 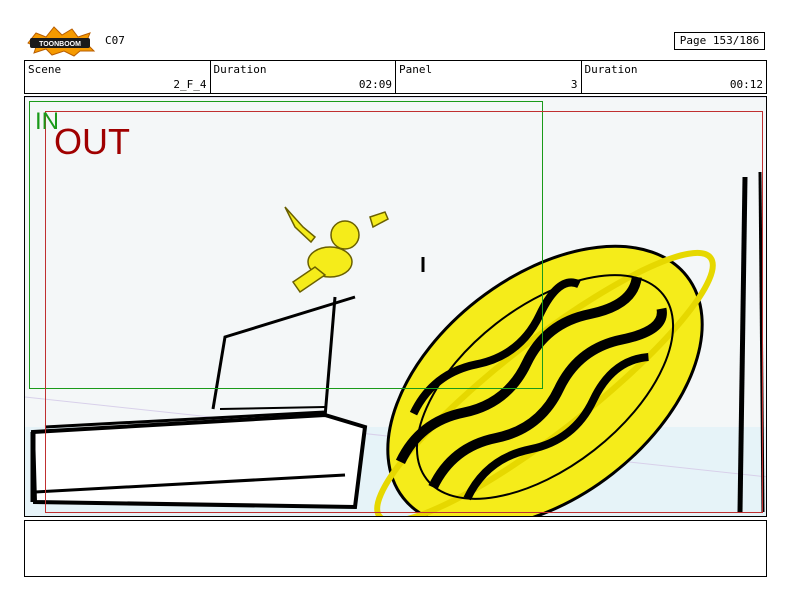 What do you see at coordinates (240, 69) in the screenshot?
I see `scene-duration-label: Duration` at bounding box center [240, 69].